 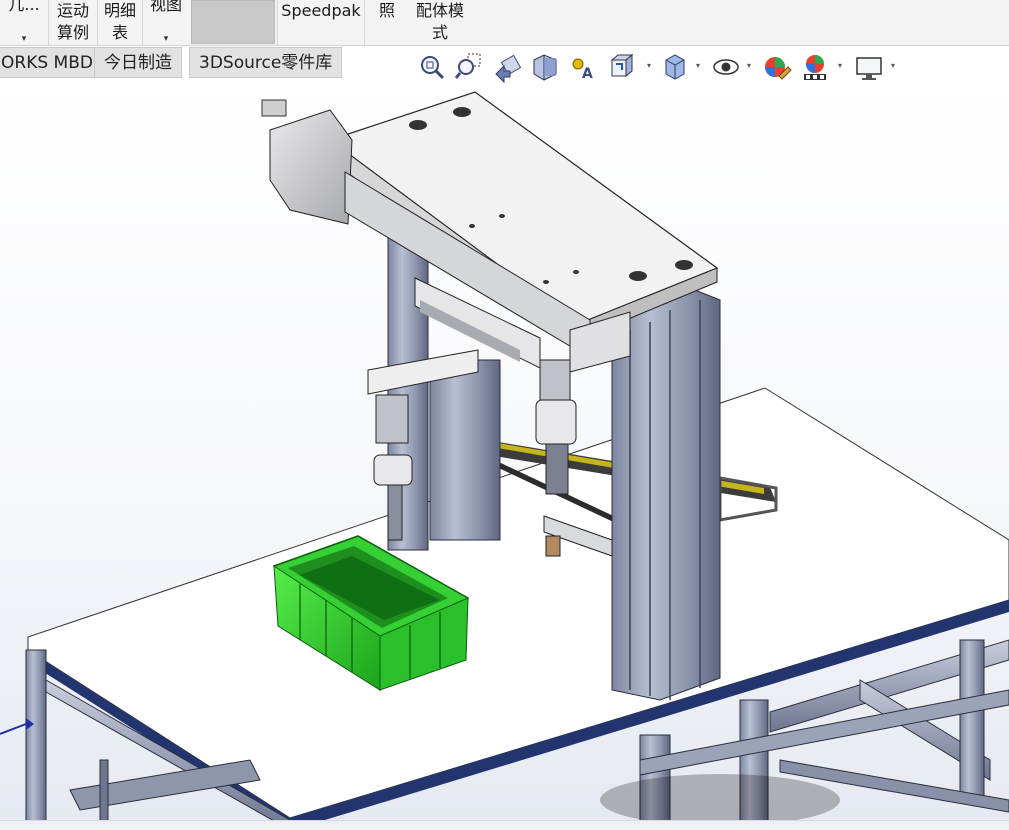 I want to click on apply-scene-icon, so click(x=815, y=67).